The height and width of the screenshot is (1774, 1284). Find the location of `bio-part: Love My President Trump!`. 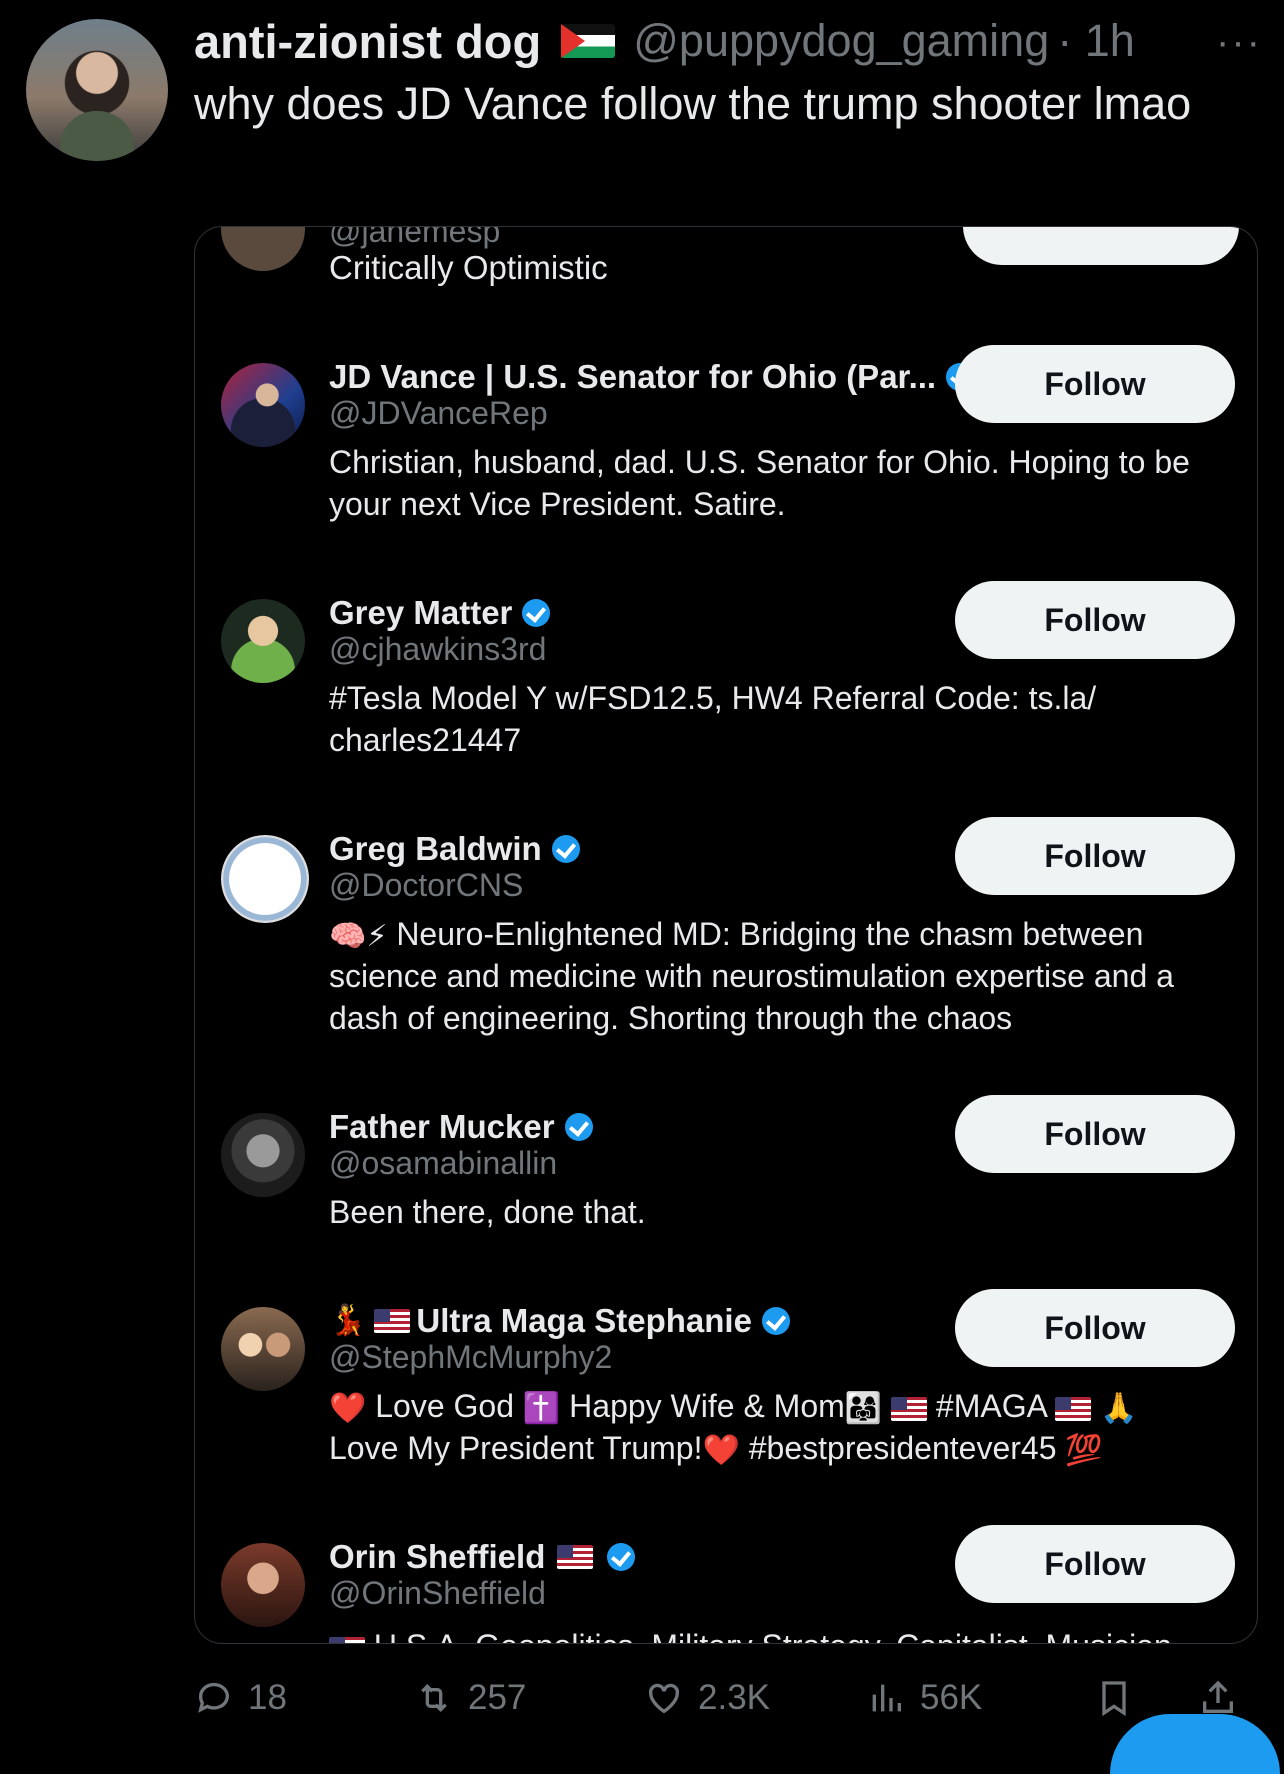

bio-part: Love My President Trump! is located at coordinates (516, 1448).